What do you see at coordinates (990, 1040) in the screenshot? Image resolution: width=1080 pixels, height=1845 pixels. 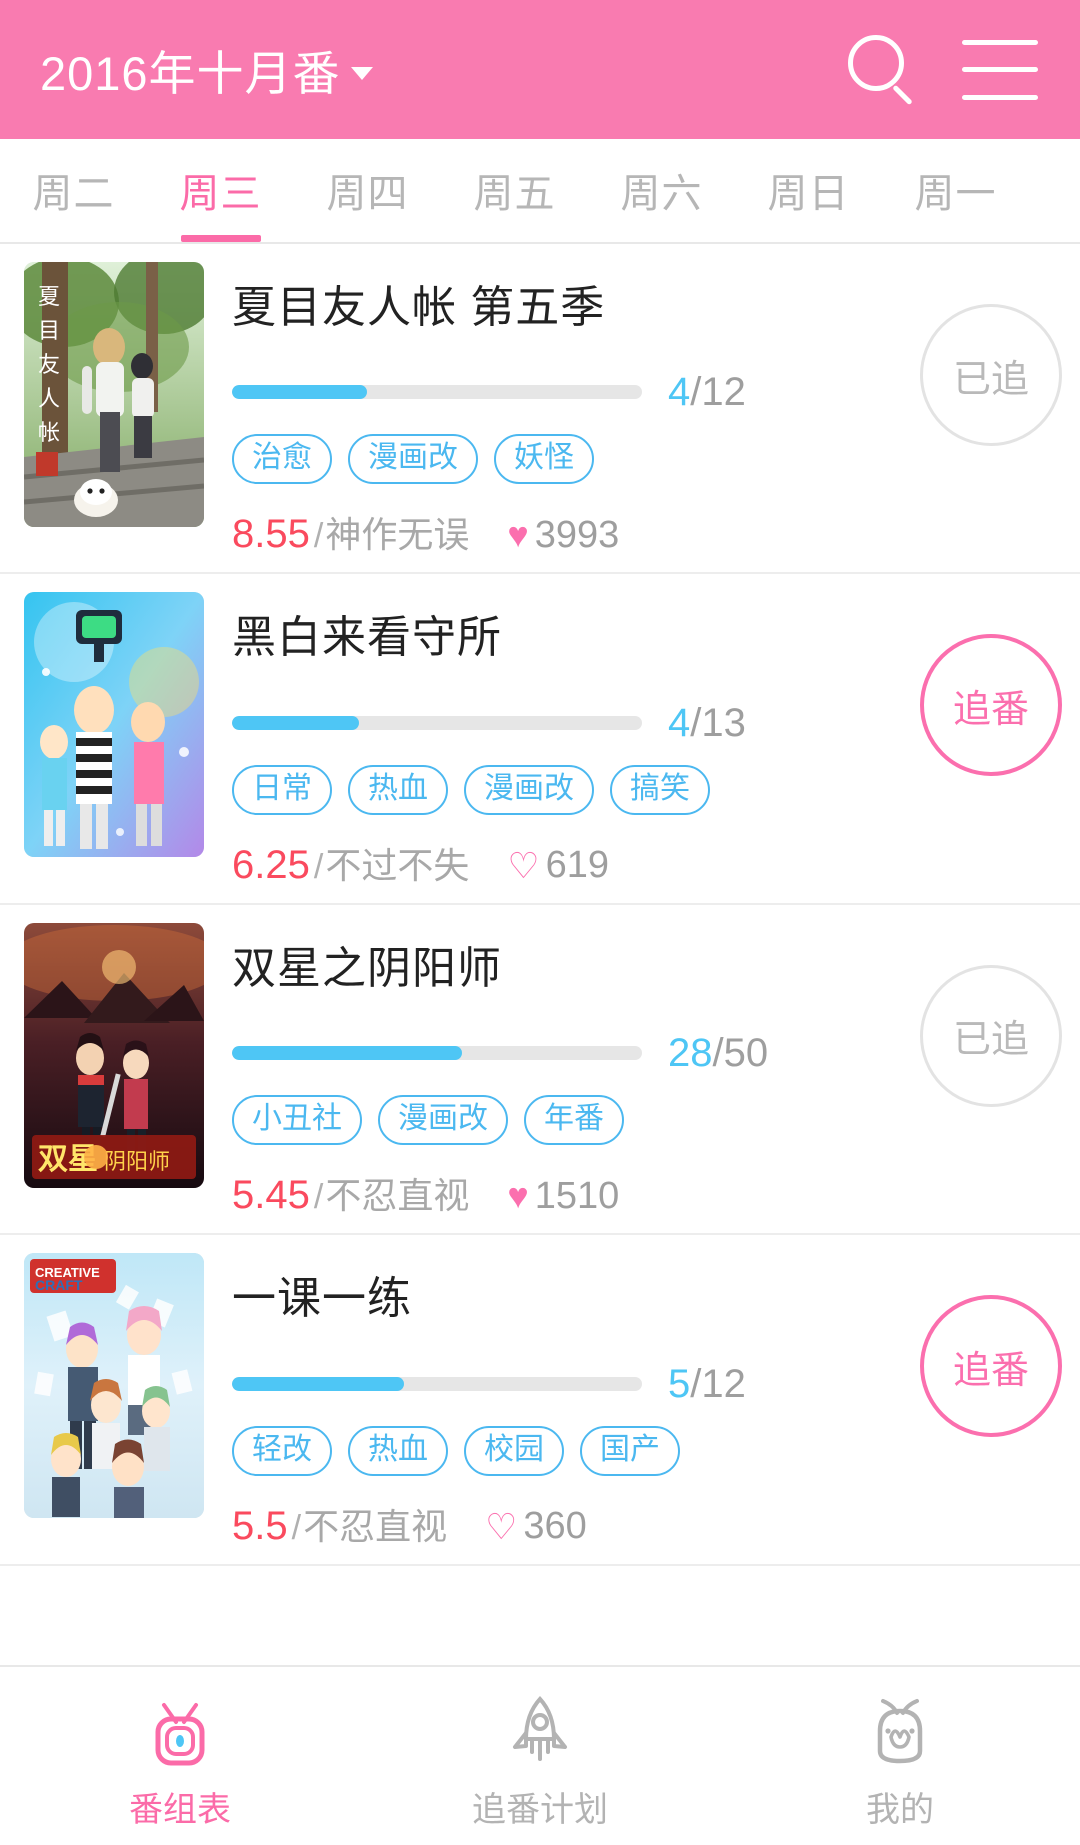 I see `follow-button-label: 已追` at bounding box center [990, 1040].